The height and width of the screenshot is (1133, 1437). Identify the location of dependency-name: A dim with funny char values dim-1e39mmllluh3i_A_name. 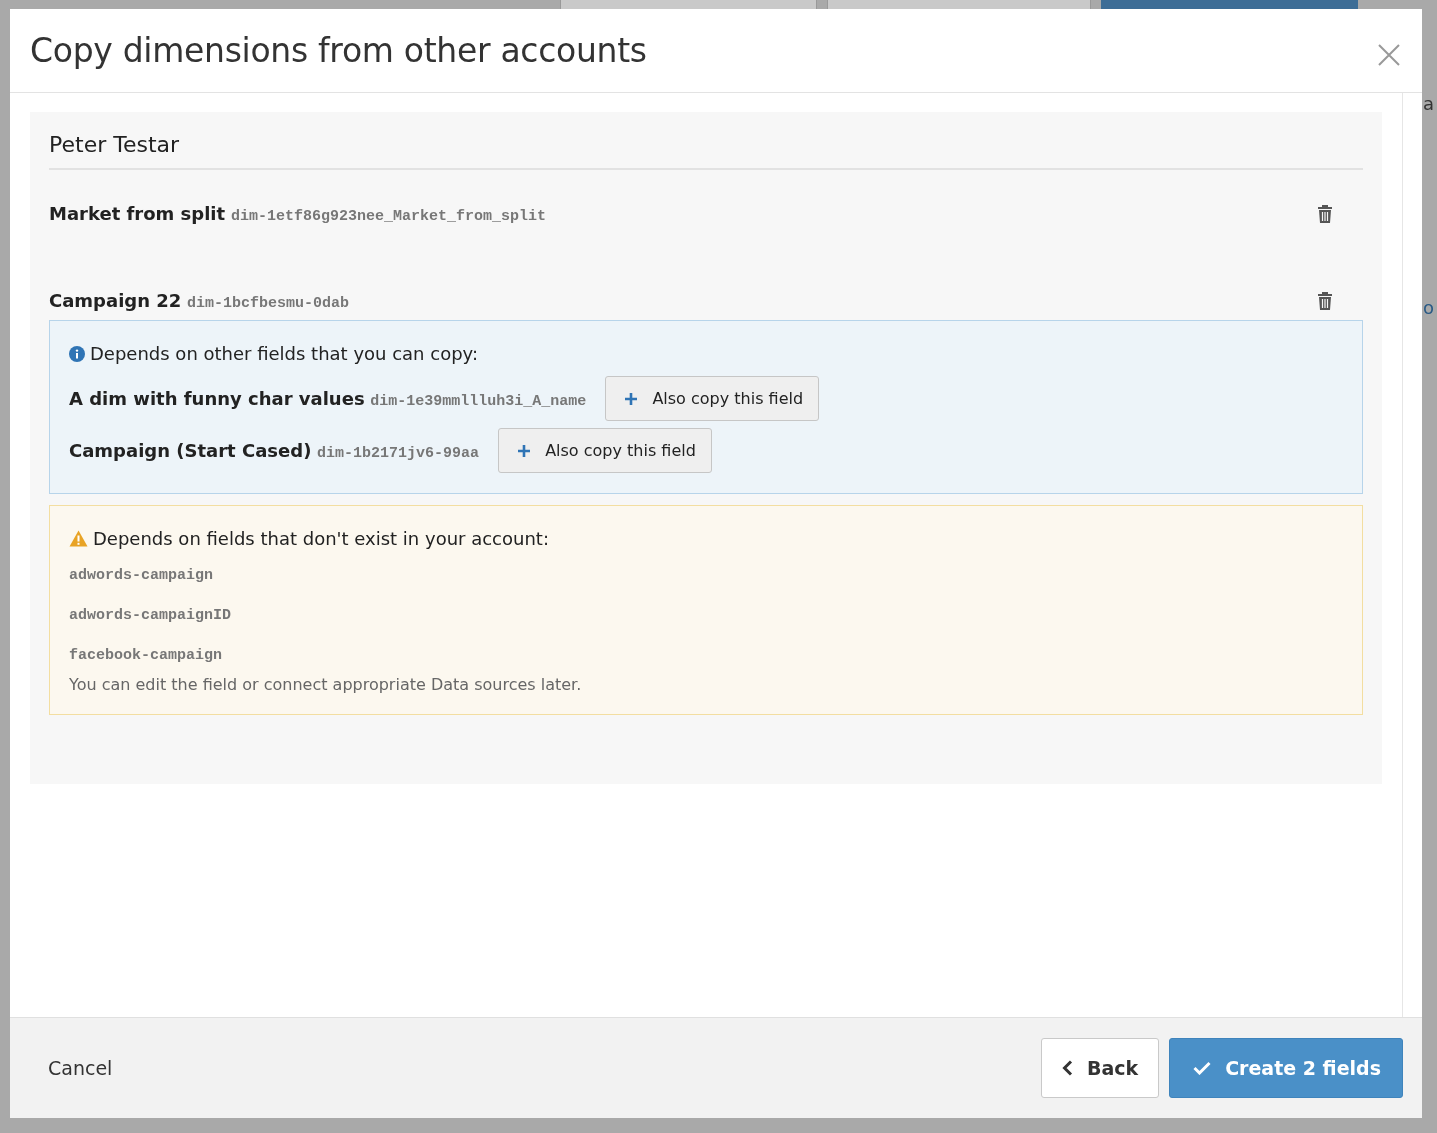
(328, 398).